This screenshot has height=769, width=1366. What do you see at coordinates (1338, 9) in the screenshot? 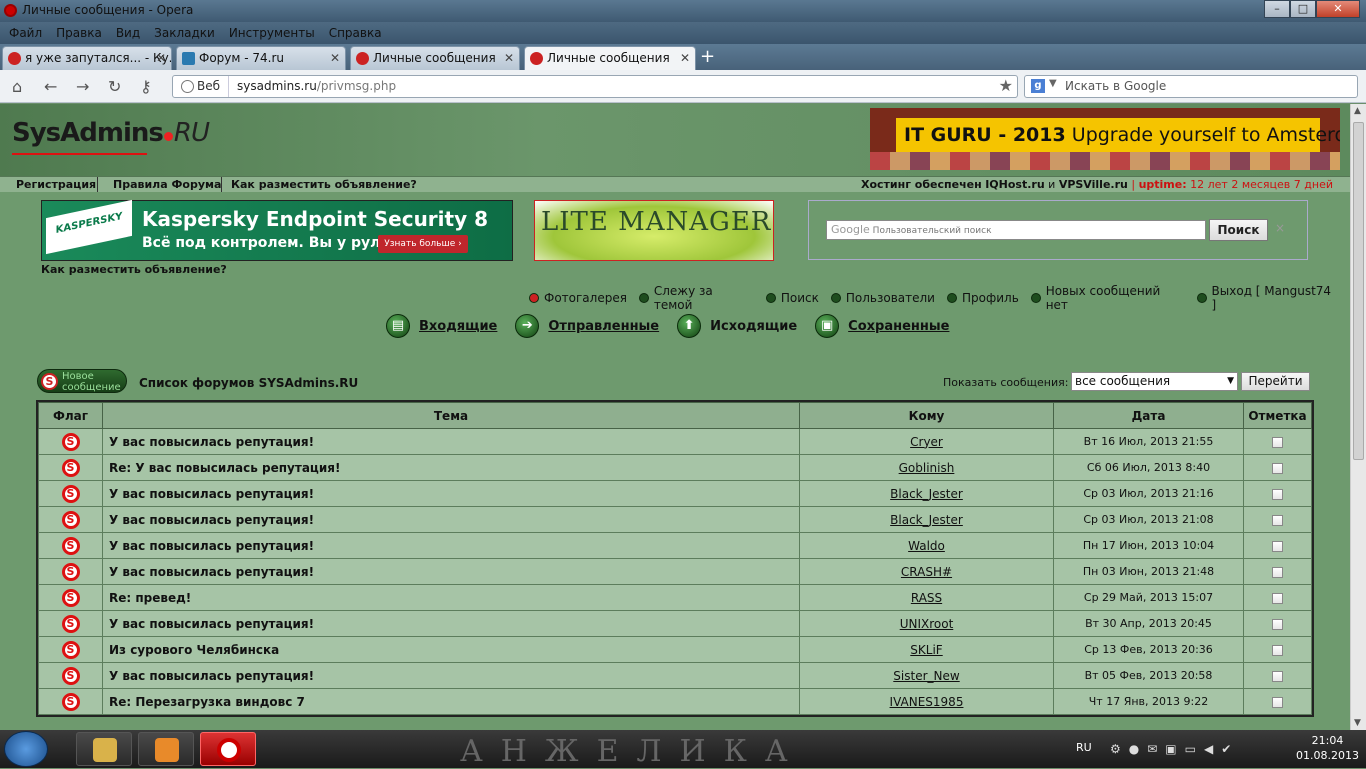
I see `close-window-button: ✕` at bounding box center [1338, 9].